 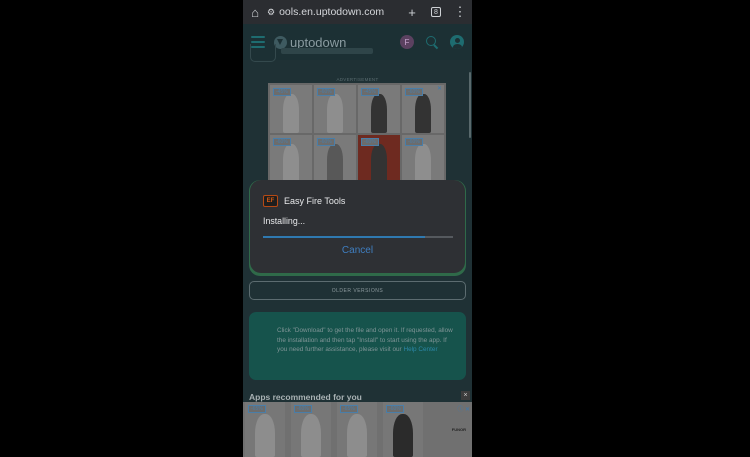 I want to click on url-text: ools.en.uptodown.com, so click(x=332, y=12).